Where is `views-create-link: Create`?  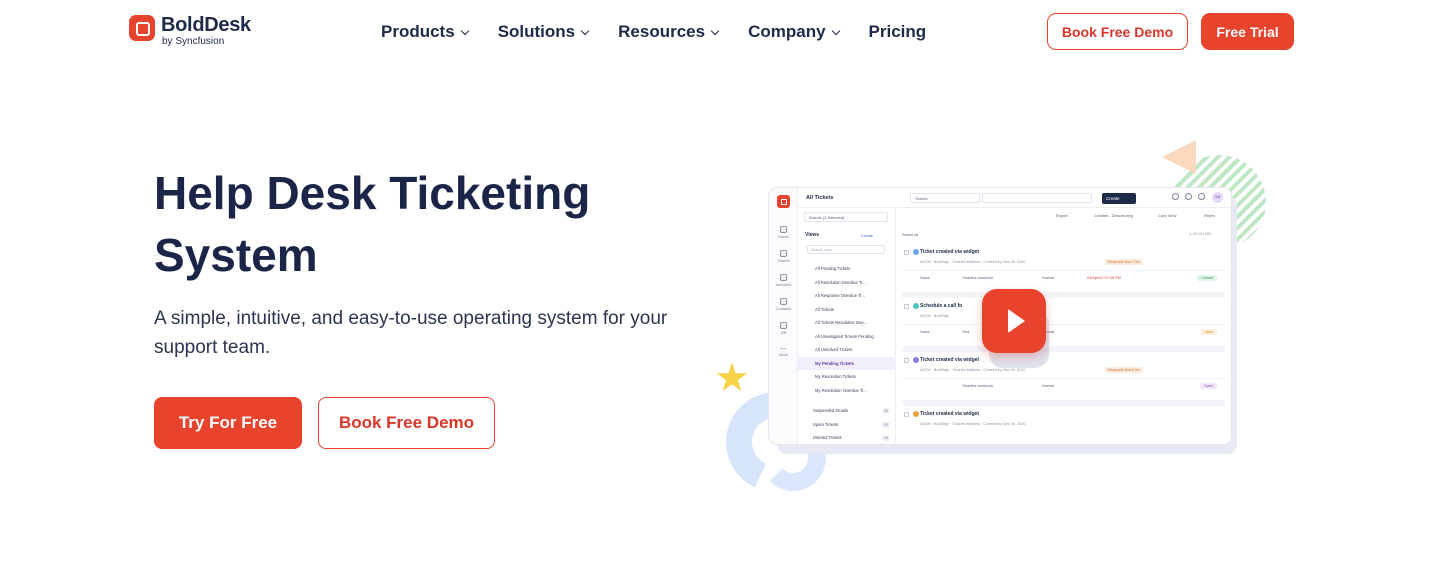 views-create-link: Create is located at coordinates (867, 235).